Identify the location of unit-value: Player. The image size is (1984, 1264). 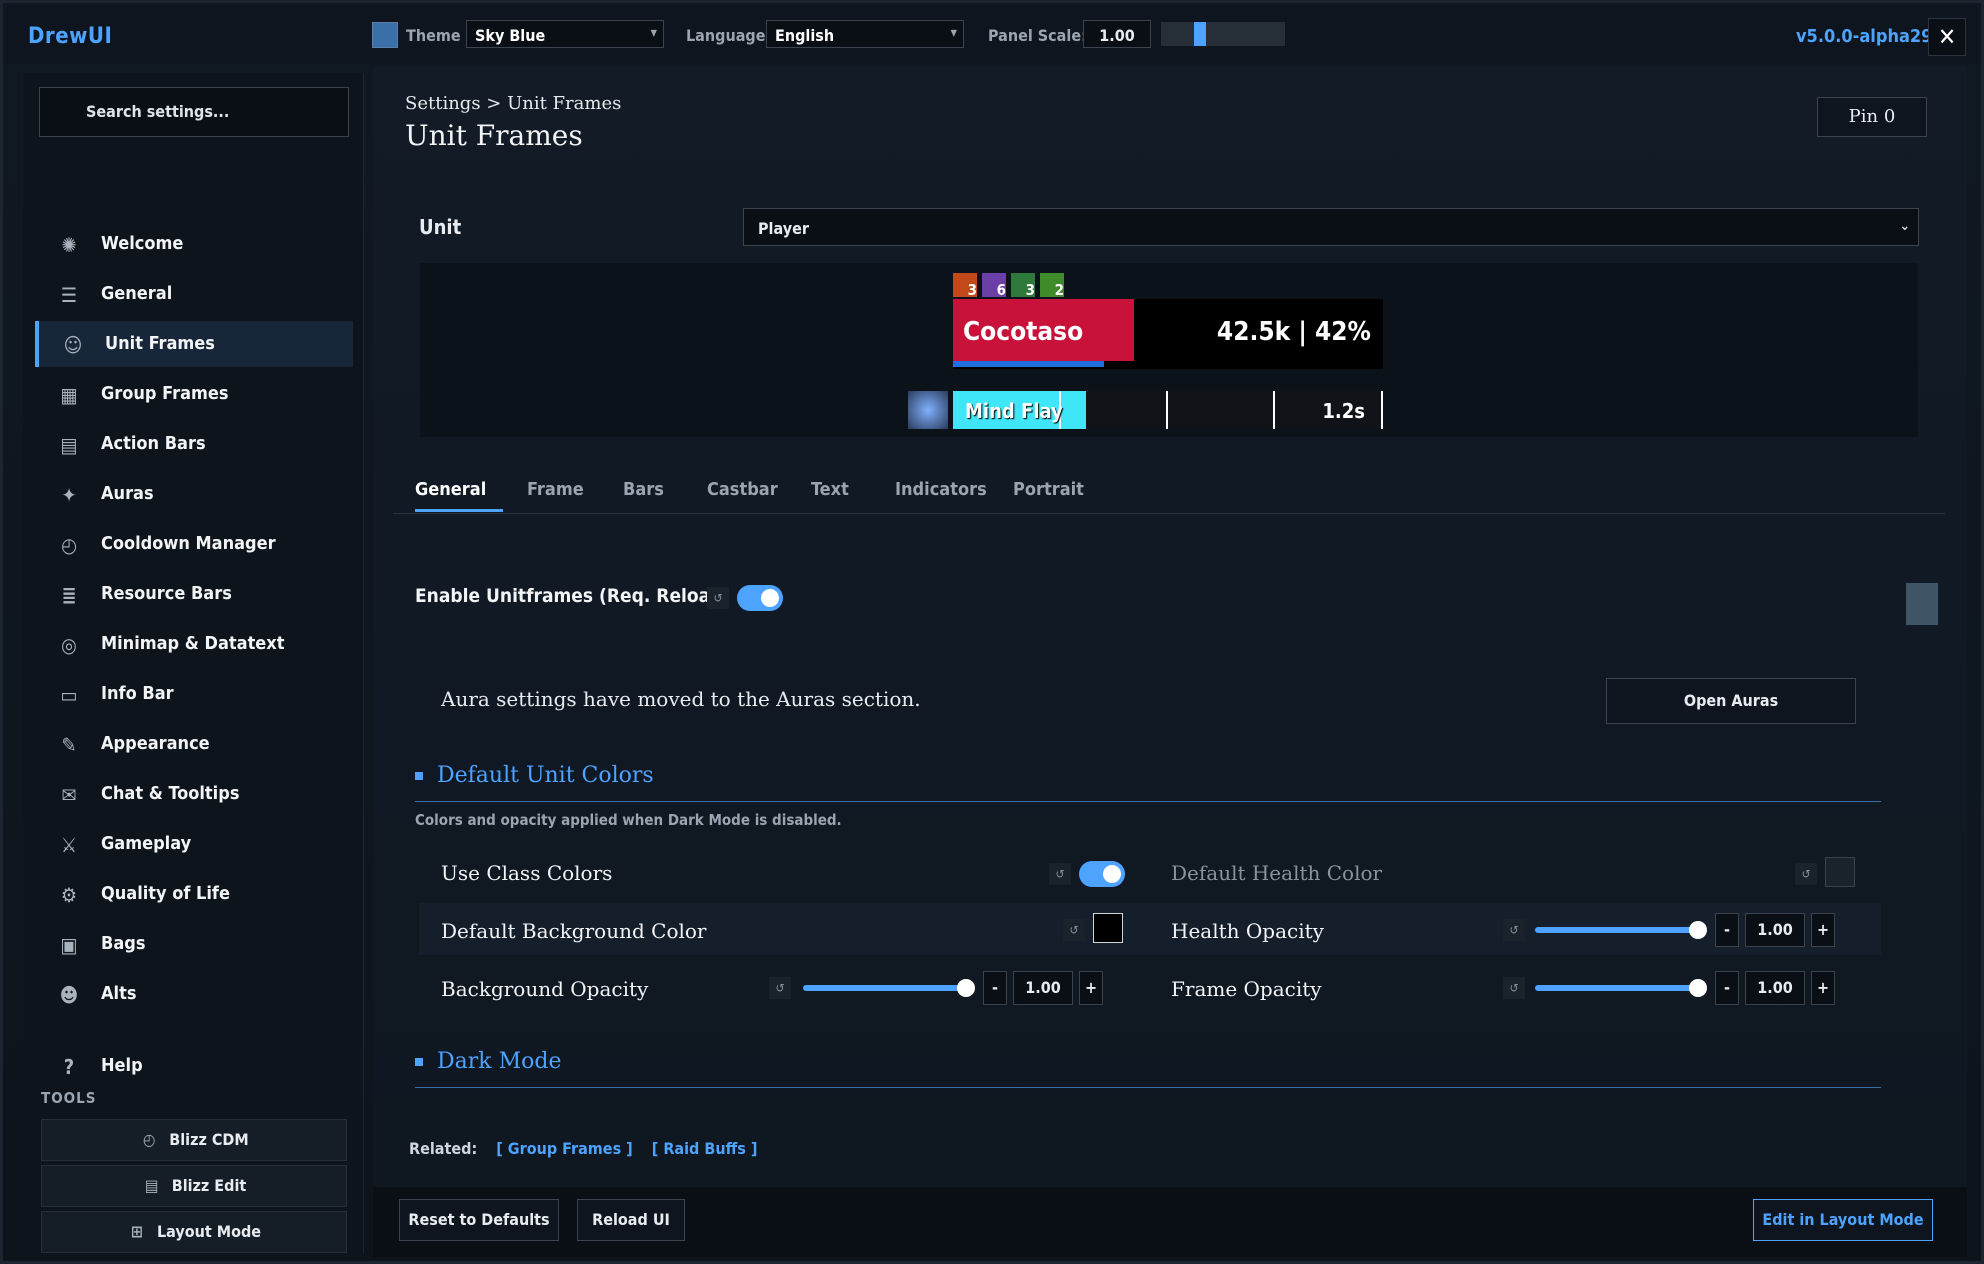
(783, 228).